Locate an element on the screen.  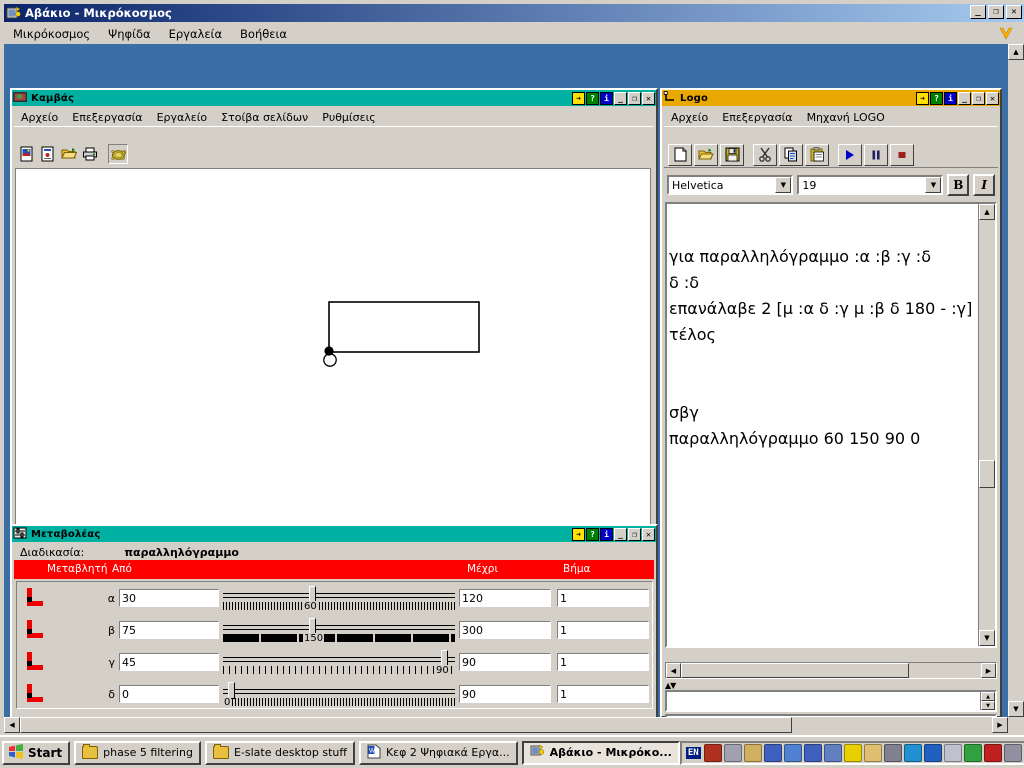
antivirus-icon is located at coordinates (832, 752).